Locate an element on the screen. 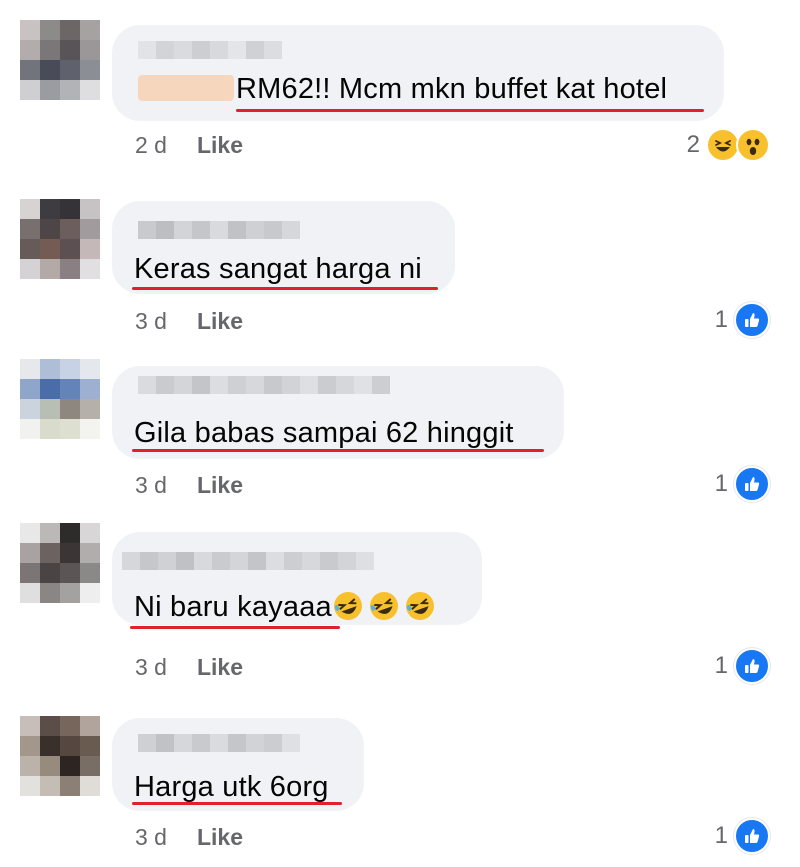 The width and height of the screenshot is (800, 867). comment-meta: 2 d Like is located at coordinates (189, 145).